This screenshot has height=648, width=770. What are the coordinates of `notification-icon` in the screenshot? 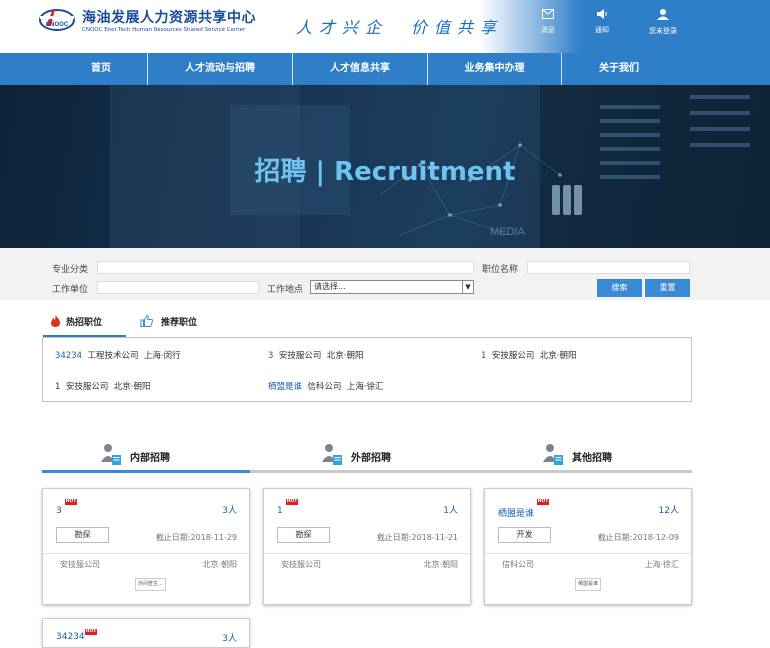 It's located at (602, 14).